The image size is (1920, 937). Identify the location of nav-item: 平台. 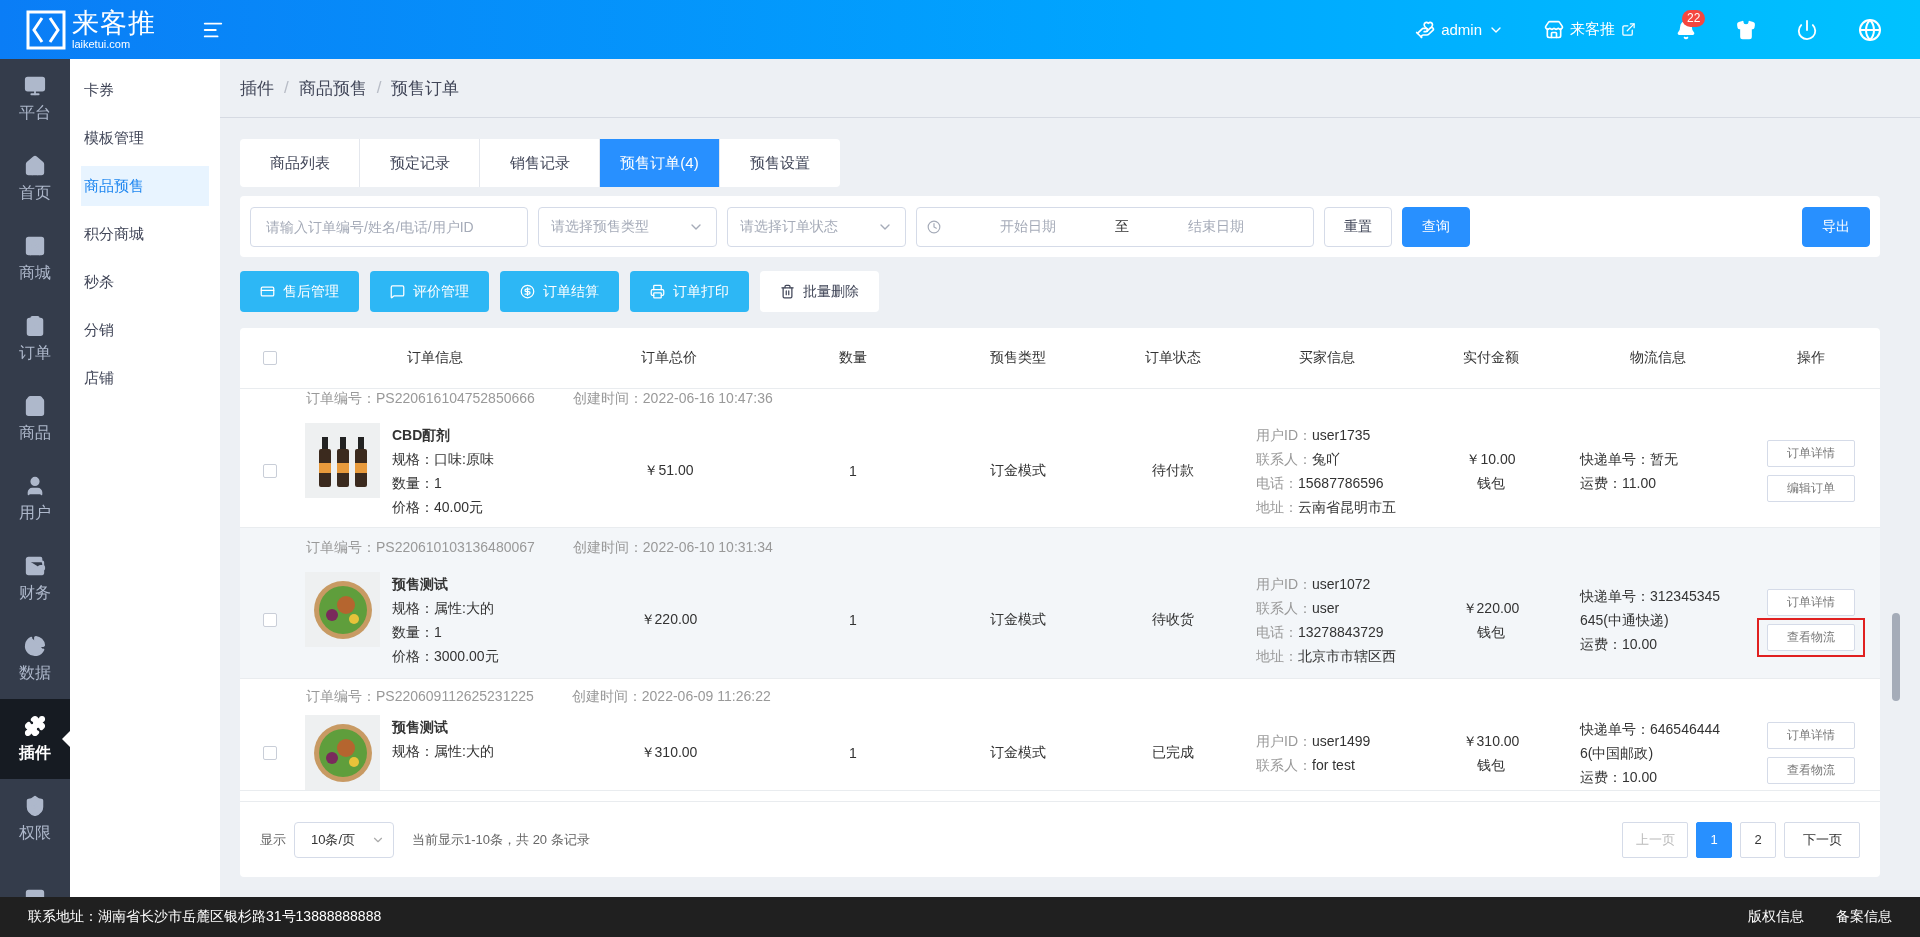
(35, 99).